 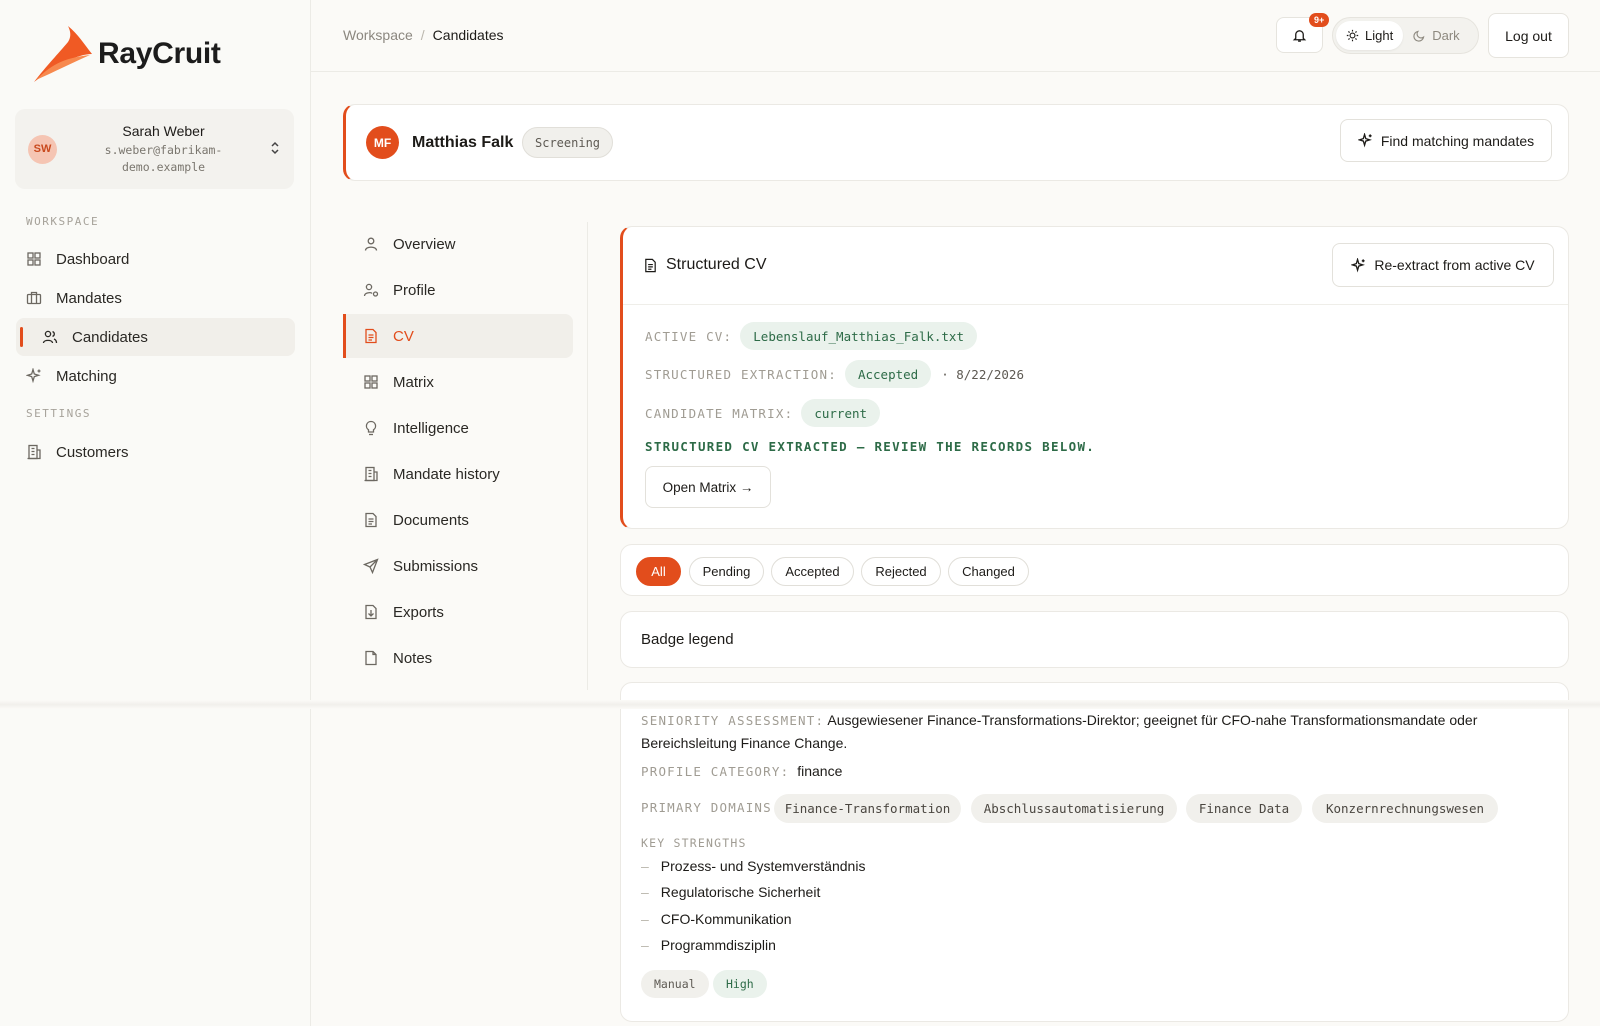 I want to click on section-label-settings: SETTINGS, so click(x=58, y=413).